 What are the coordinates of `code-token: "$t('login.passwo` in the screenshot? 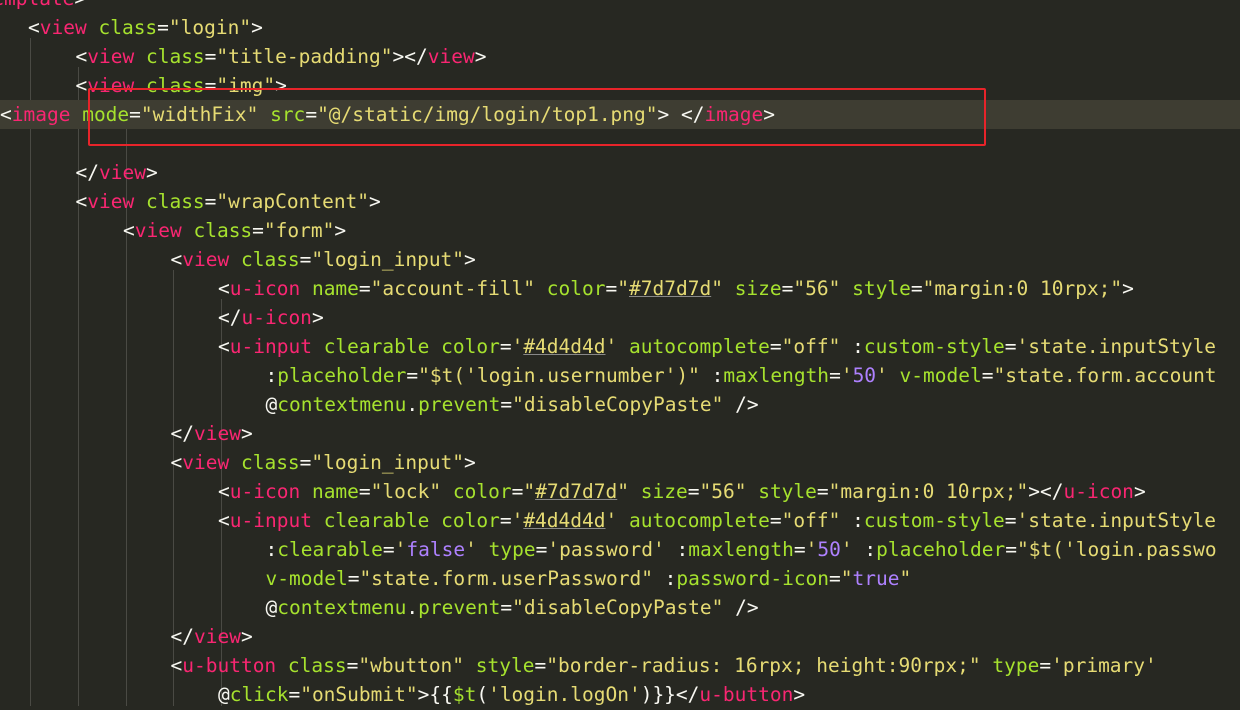 It's located at (1117, 549).